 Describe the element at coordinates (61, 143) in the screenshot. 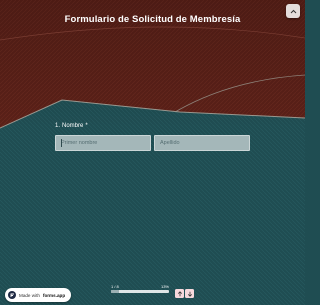

I see `text-cursor` at that location.